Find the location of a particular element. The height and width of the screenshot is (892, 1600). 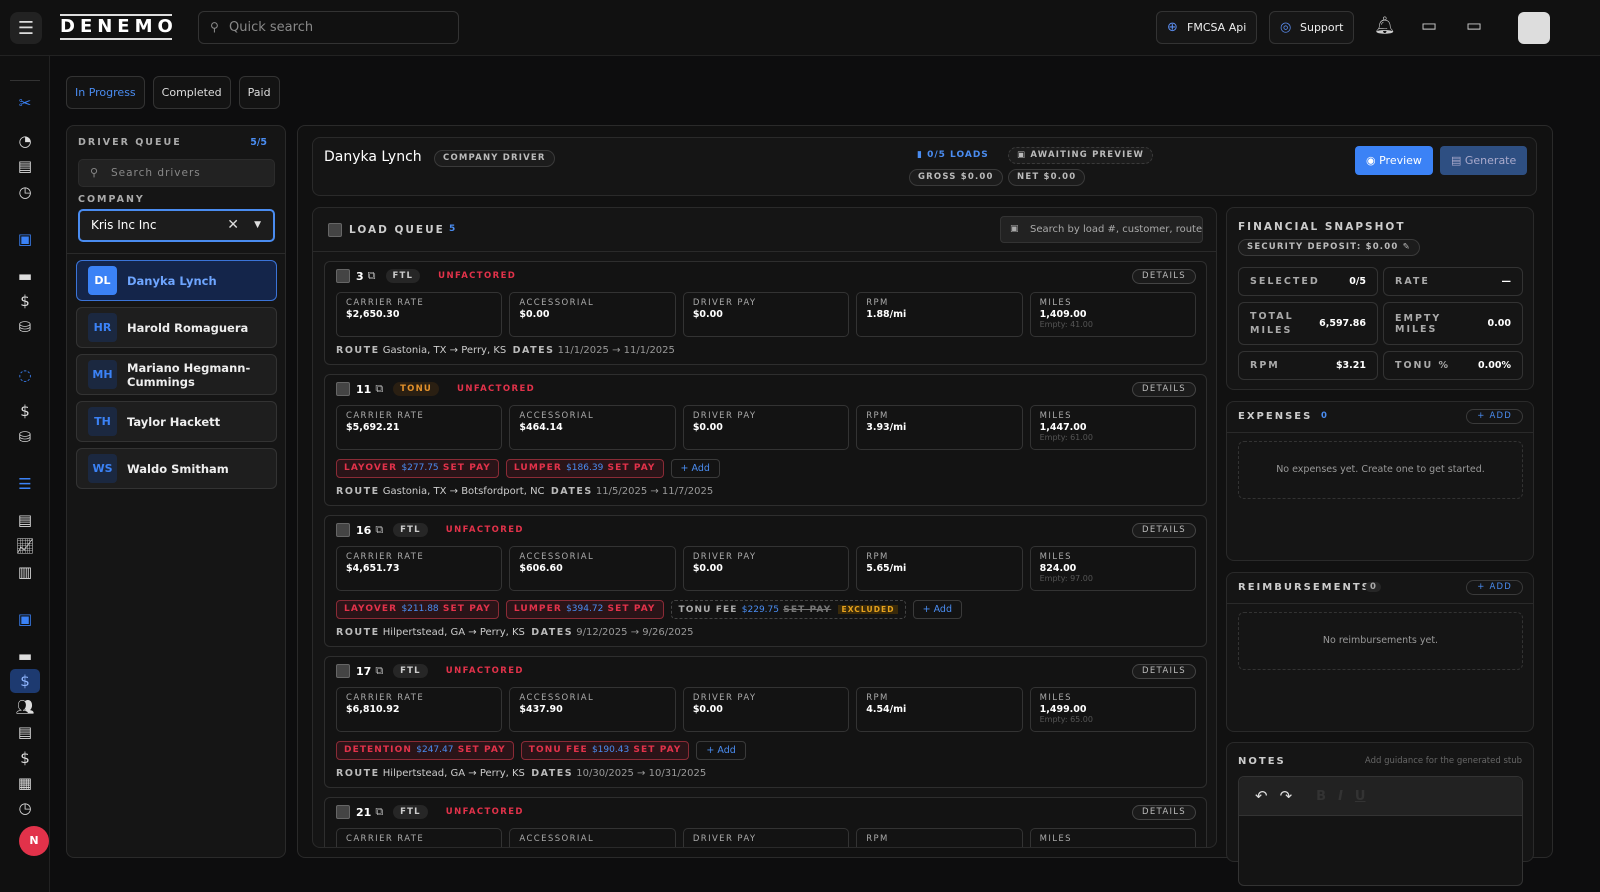

menu-icon: ☰ is located at coordinates (26, 28).